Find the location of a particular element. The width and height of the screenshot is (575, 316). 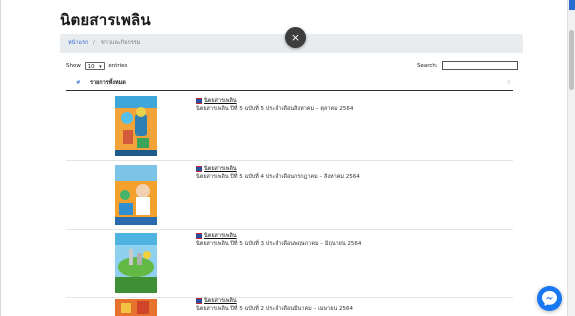

page-length-select: 10 ▾ is located at coordinates (94, 66).